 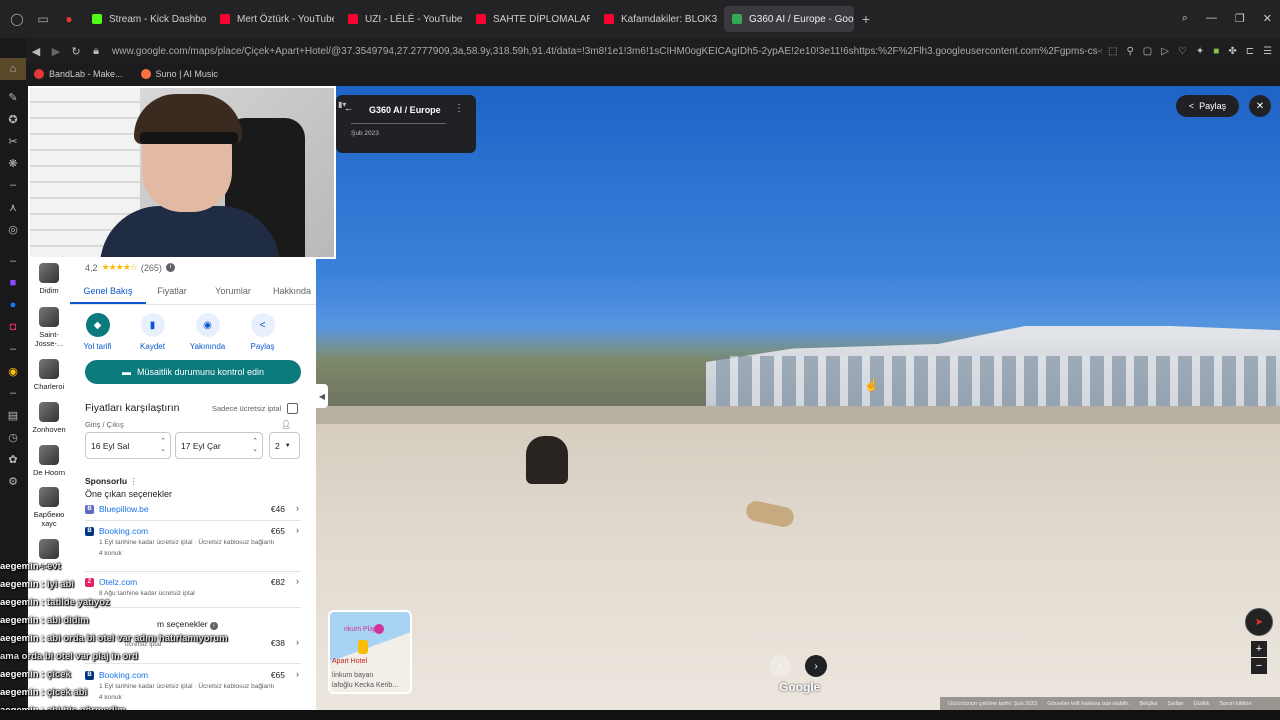 What do you see at coordinates (13, 283) in the screenshot?
I see `twitch-icon: ■` at bounding box center [13, 283].